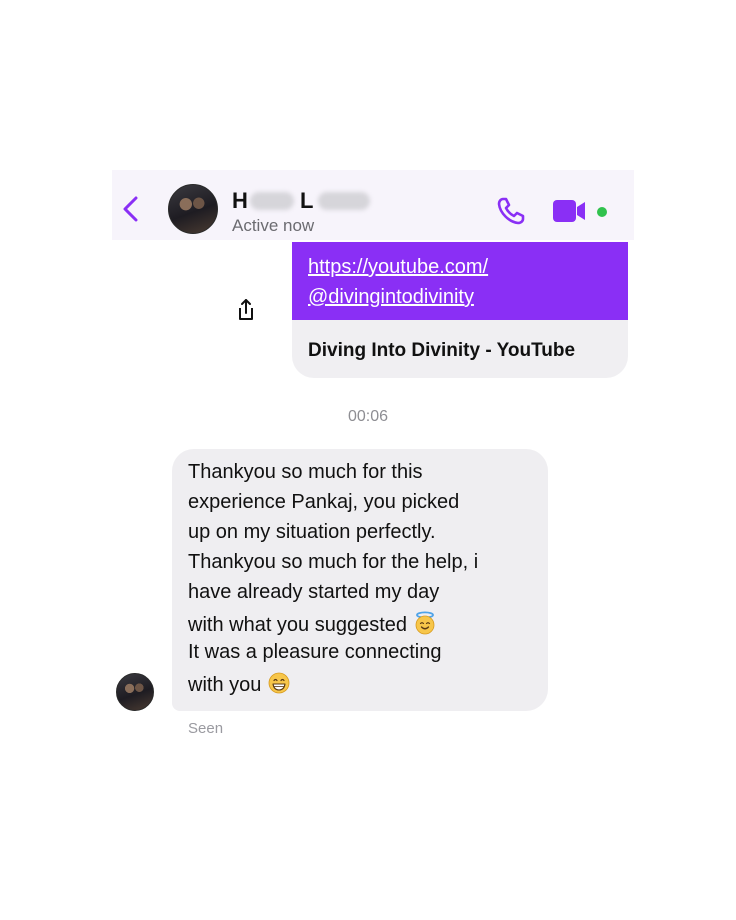  What do you see at coordinates (511, 211) in the screenshot?
I see `phone-icon` at bounding box center [511, 211].